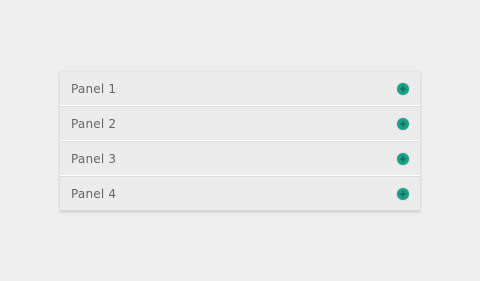 The height and width of the screenshot is (281, 480). What do you see at coordinates (94, 123) in the screenshot?
I see `panel-label: Panel 2` at bounding box center [94, 123].